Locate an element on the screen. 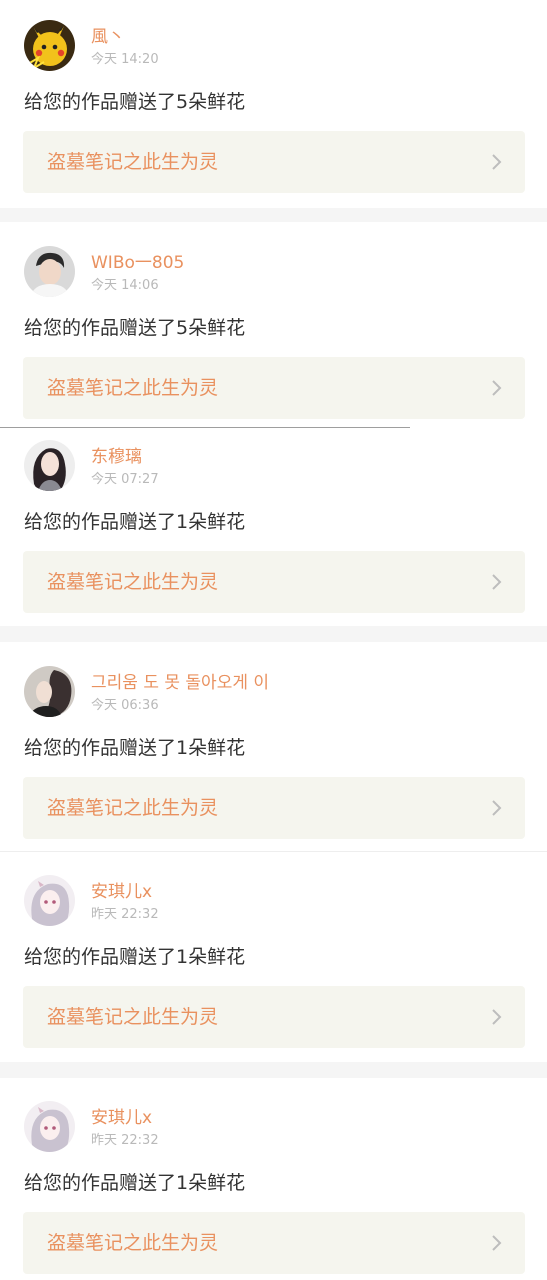  username: WIBo一805 is located at coordinates (137, 263).